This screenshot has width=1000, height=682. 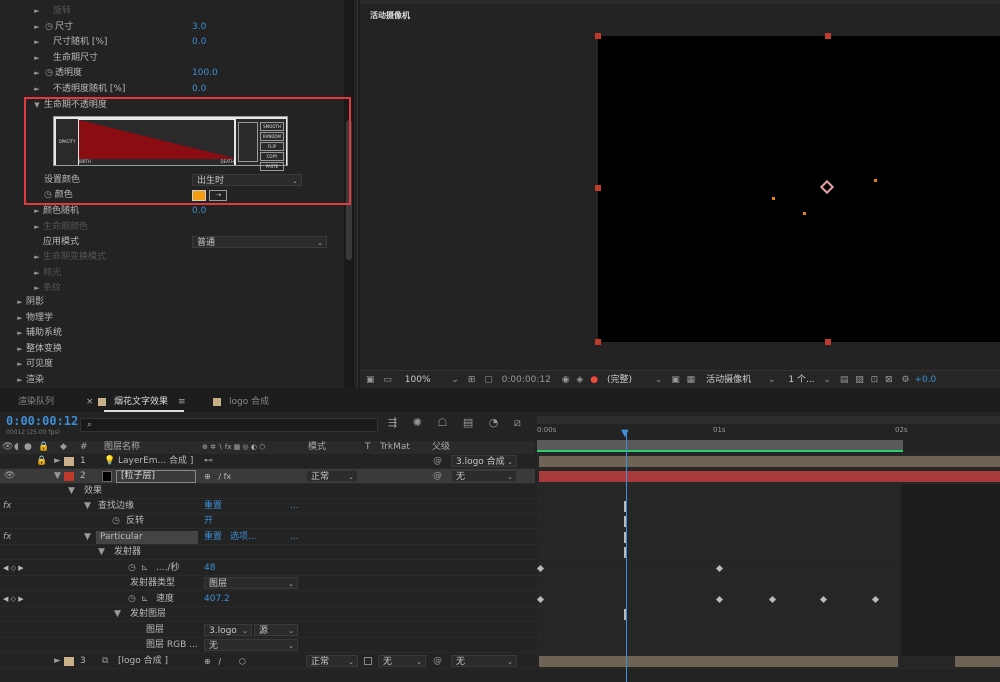 I want to click on curve-preset-button: PASTE, so click(x=272, y=166).